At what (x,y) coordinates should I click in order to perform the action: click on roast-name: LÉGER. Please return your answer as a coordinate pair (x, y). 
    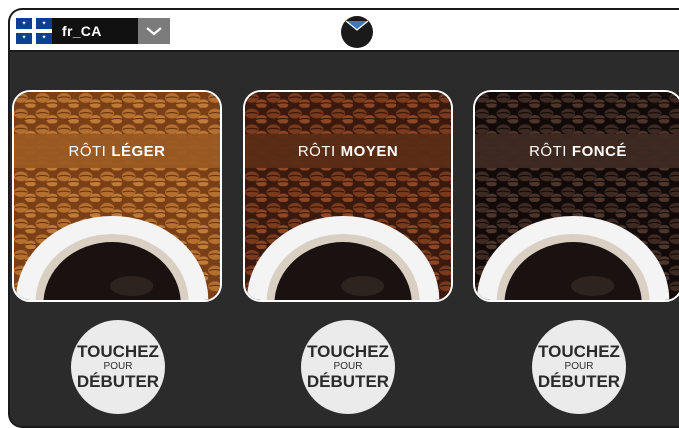
    Looking at the image, I should click on (138, 151).